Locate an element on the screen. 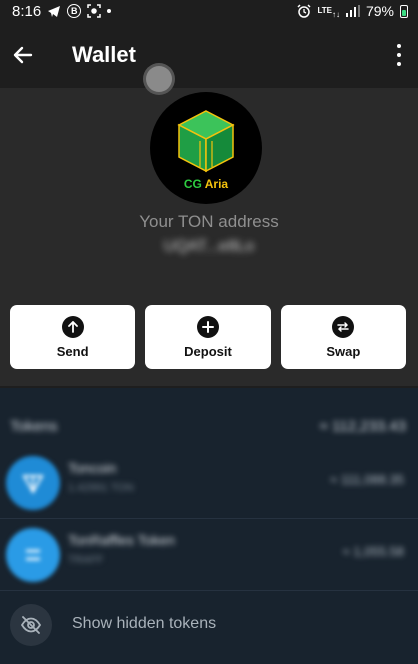 The image size is (418, 664). deposit-label: Deposit is located at coordinates (208, 351).